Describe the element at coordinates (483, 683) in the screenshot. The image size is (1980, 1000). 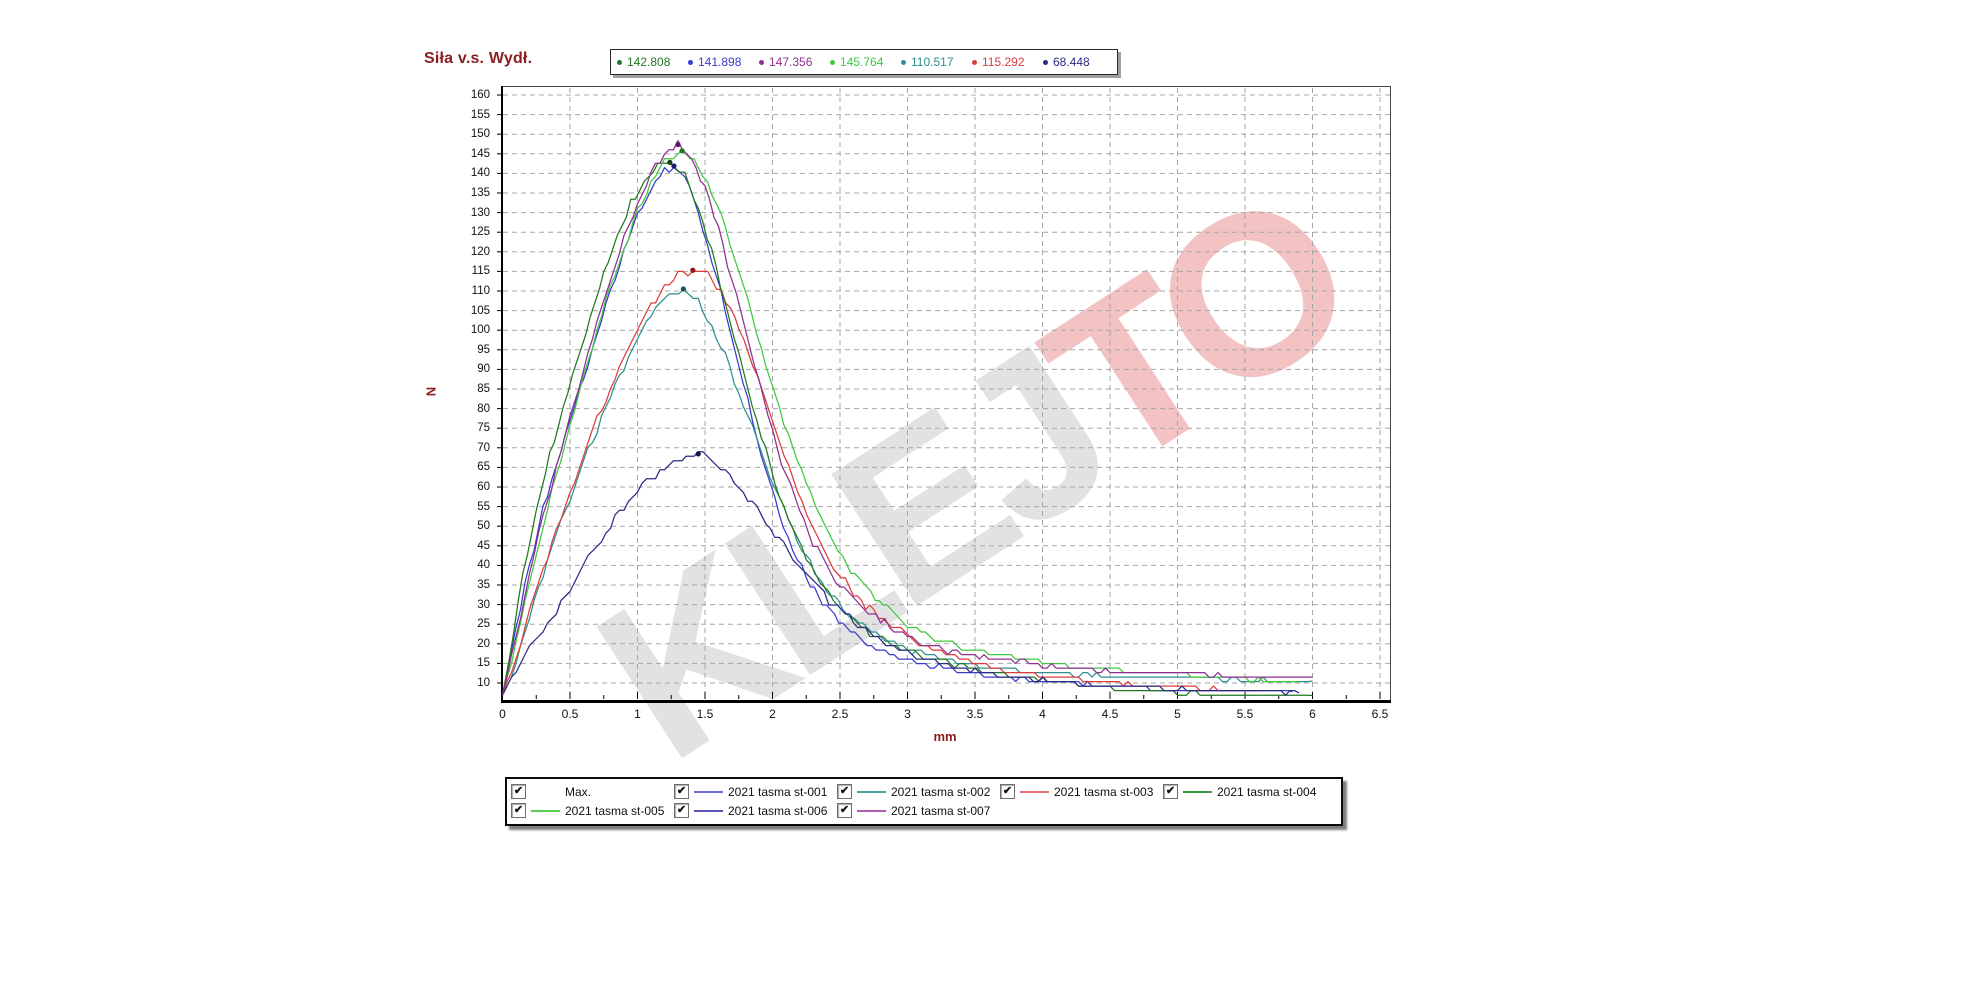
I see `y-tick-label: 10` at that location.